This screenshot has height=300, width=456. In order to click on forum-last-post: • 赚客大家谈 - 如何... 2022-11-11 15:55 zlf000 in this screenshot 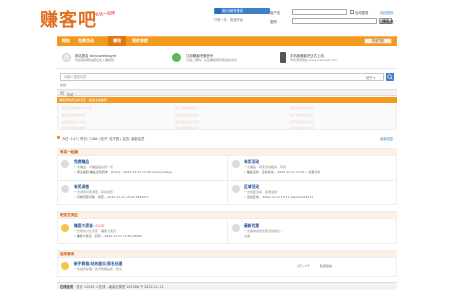, I will do `click(108, 236)`.